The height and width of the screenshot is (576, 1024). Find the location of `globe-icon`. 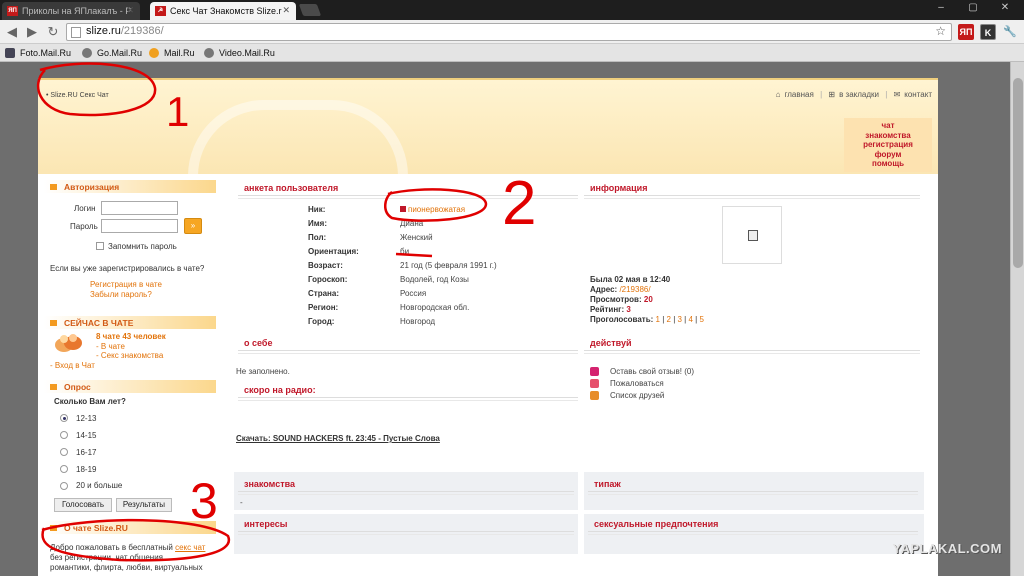

globe-icon is located at coordinates (209, 53).